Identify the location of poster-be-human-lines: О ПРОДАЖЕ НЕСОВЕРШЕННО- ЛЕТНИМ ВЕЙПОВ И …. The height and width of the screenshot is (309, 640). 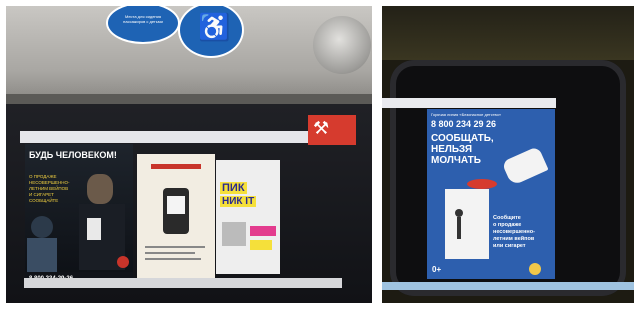
(49, 188).